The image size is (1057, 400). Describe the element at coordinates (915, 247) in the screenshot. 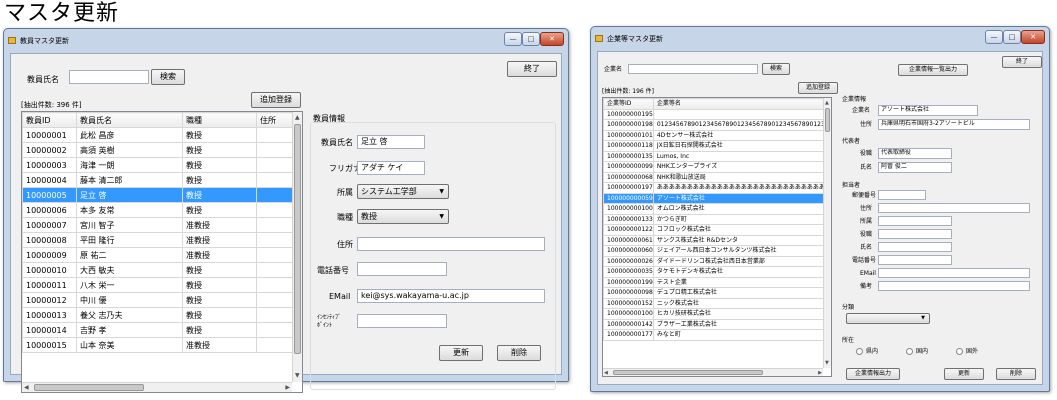

I see `contact-name-field` at that location.